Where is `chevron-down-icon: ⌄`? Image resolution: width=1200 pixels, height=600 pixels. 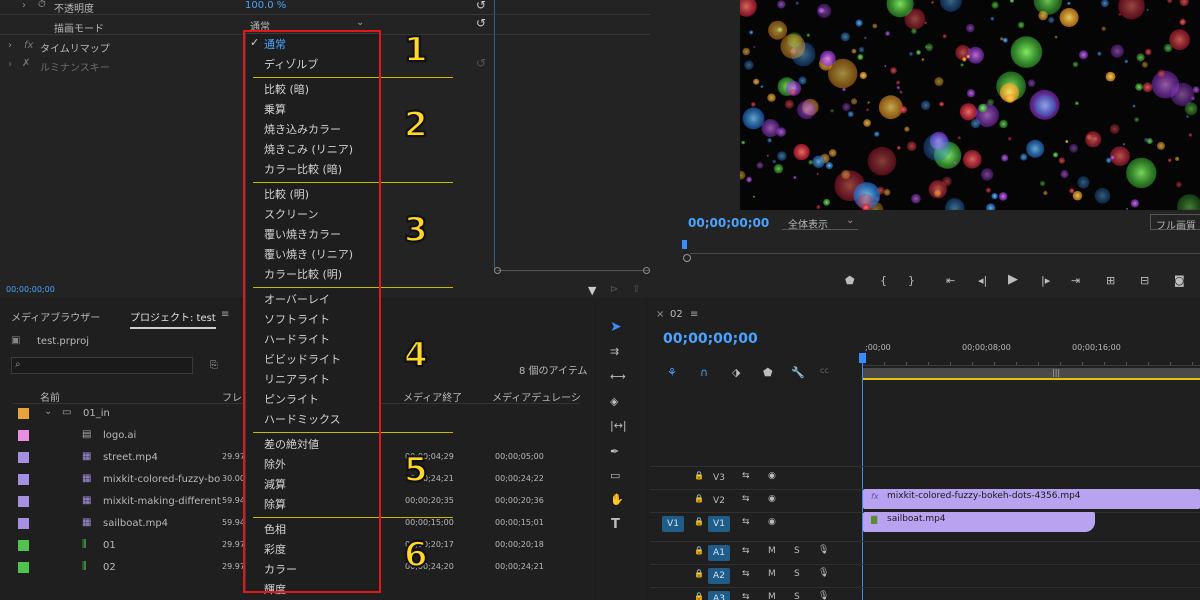 chevron-down-icon: ⌄ is located at coordinates (48, 411).